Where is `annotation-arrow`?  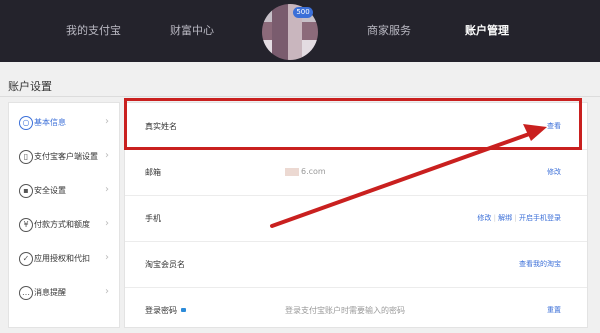 annotation-arrow is located at coordinates (408, 176).